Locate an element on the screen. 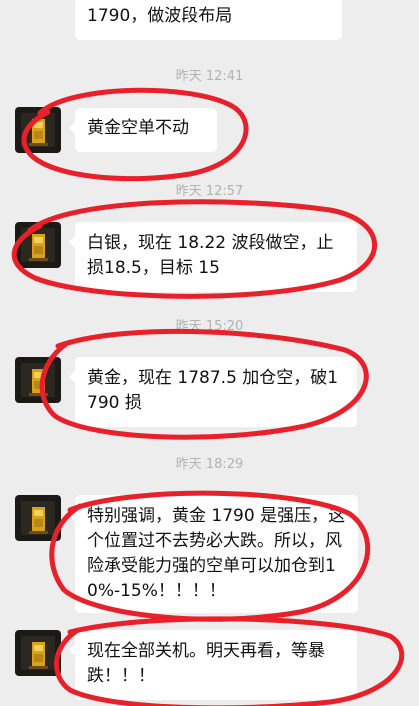  message-text: 现在全部关机。明天再看，等暴跌！！！ is located at coordinates (206, 663).